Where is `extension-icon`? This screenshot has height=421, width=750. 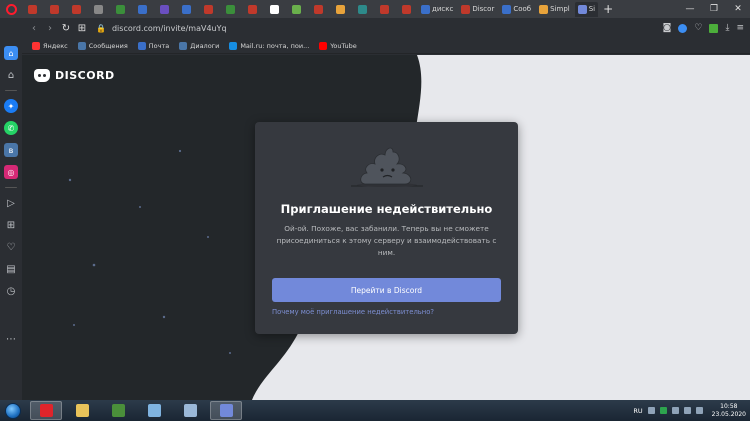 extension-icon is located at coordinates (714, 28).